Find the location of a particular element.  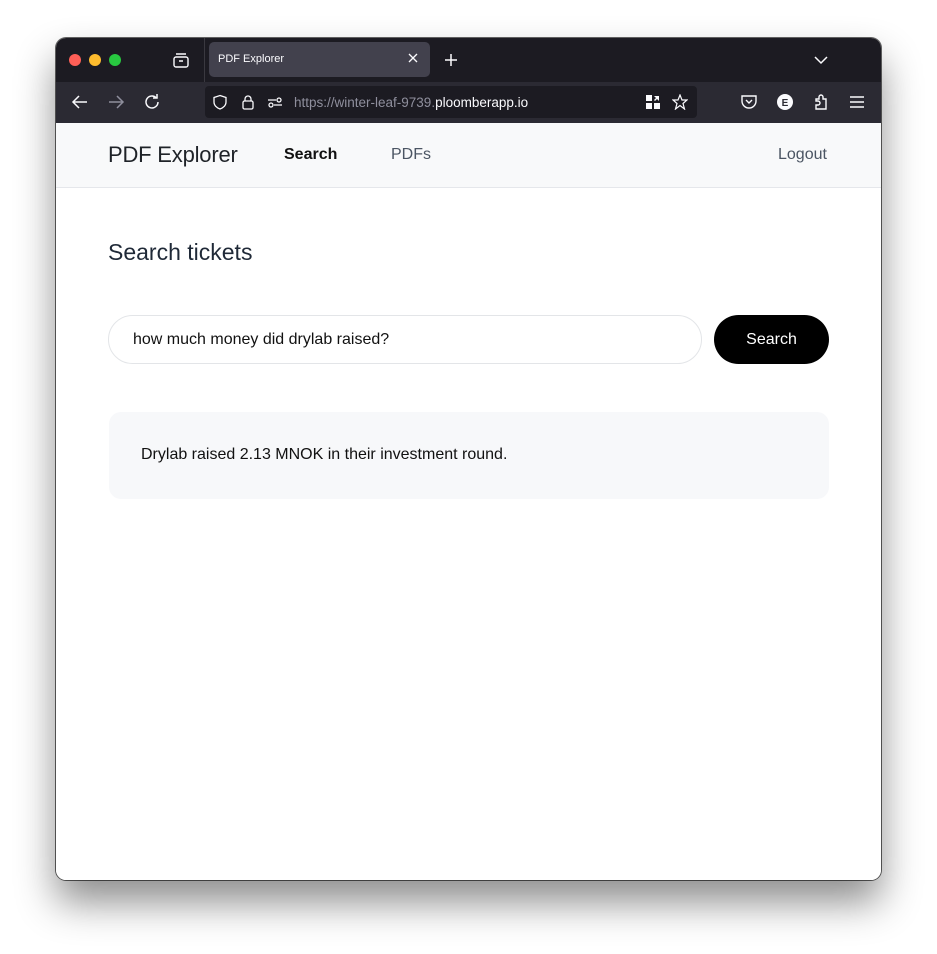

puzzle-icon is located at coordinates (821, 102).